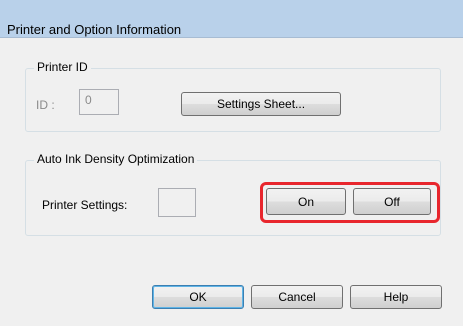 Image resolution: width=463 pixels, height=326 pixels. Describe the element at coordinates (99, 102) in the screenshot. I see `id-field: 0` at that location.